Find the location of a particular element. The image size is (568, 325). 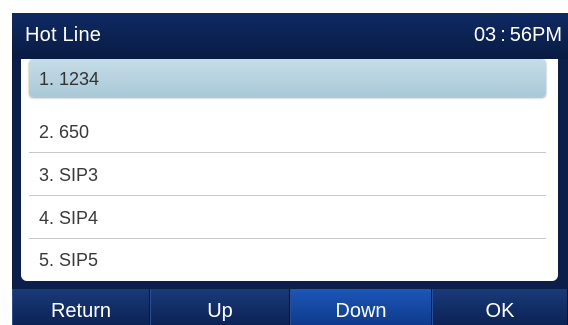

list-item-label: 1. 1234 is located at coordinates (69, 79).